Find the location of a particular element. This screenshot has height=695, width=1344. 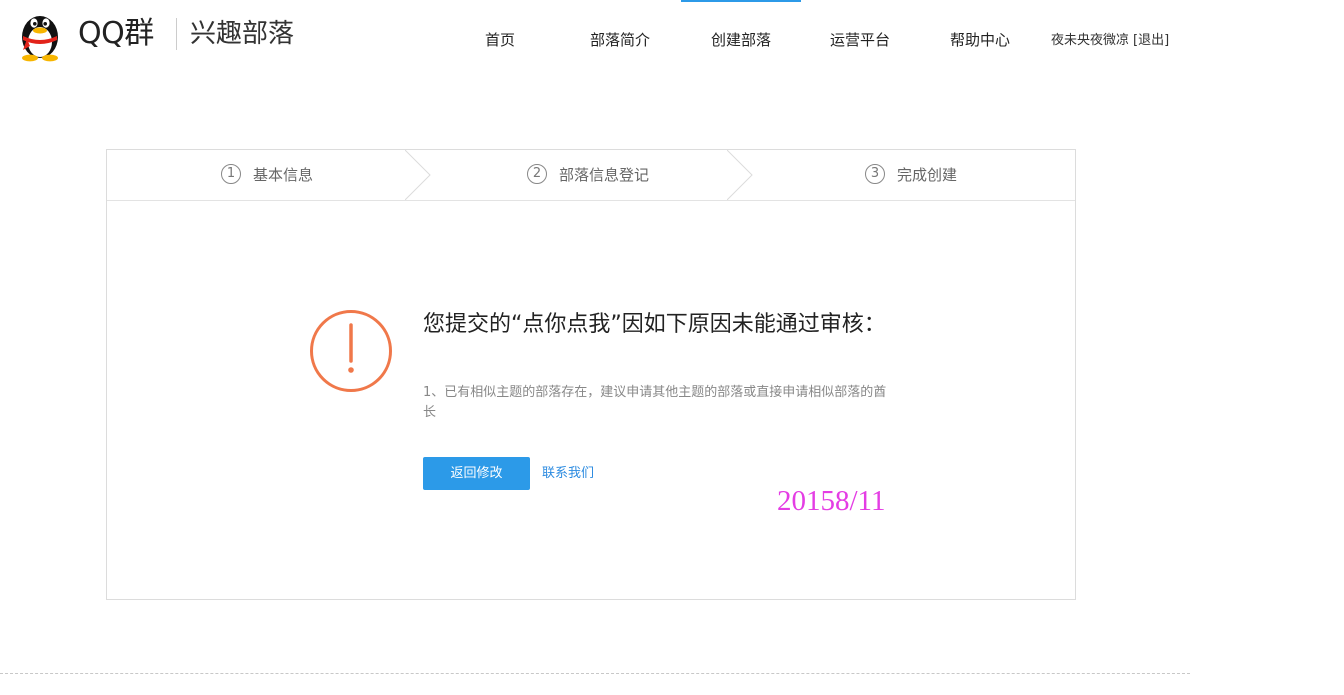

nav-item-help: 帮助中心 is located at coordinates (980, 40).